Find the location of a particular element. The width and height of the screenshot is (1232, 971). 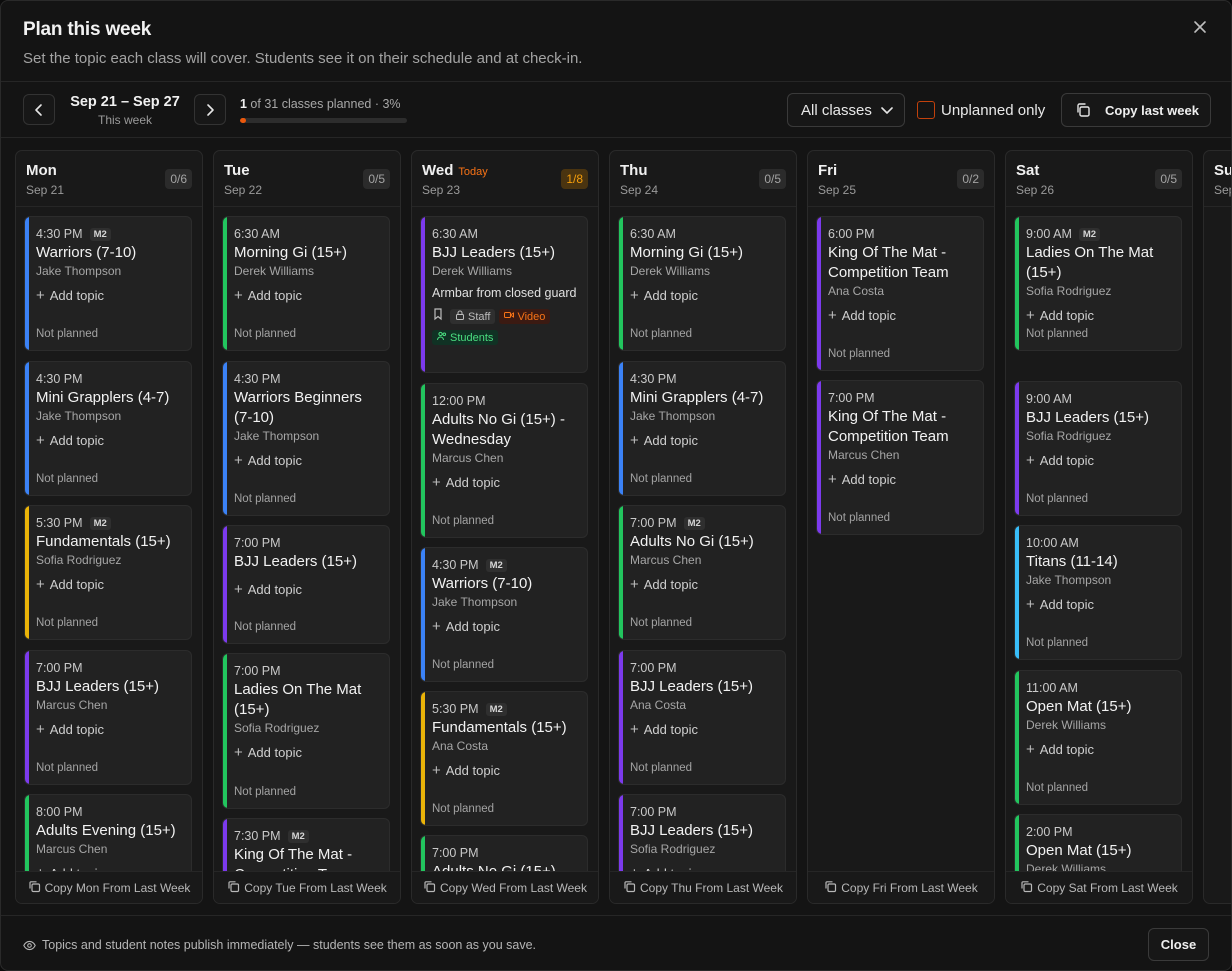

next-week-button is located at coordinates (210, 109).